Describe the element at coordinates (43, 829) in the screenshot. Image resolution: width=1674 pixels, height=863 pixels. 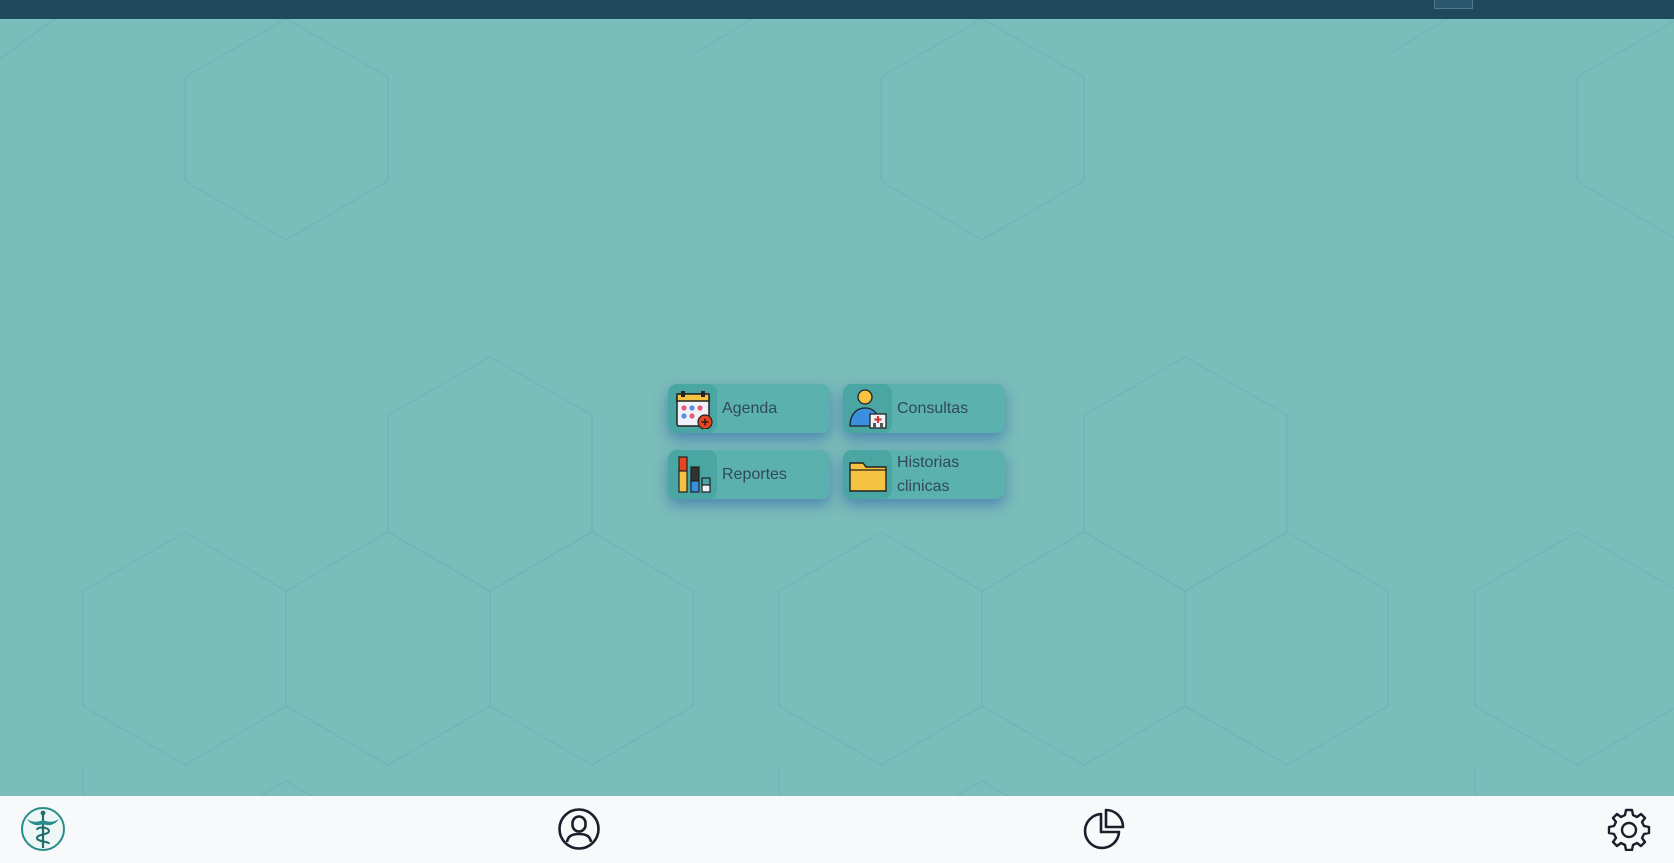
I see `caduceus-logo-icon` at that location.